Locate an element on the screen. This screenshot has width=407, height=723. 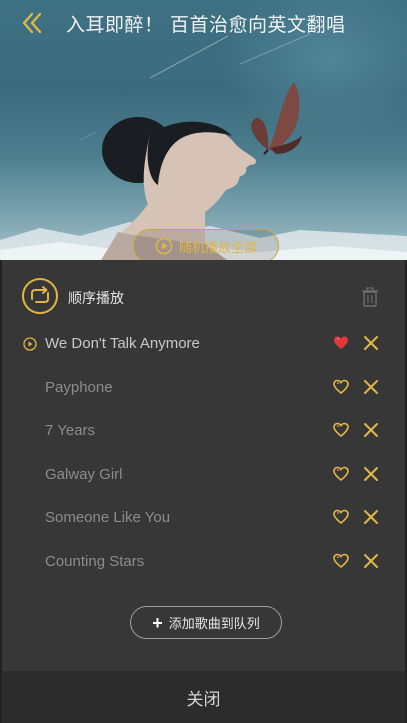
song-title: Payphone is located at coordinates (79, 387).